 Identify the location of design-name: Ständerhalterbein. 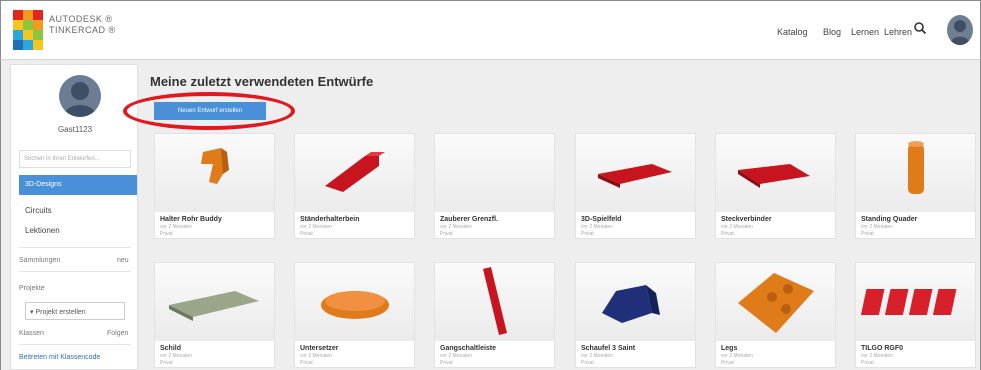
(330, 219).